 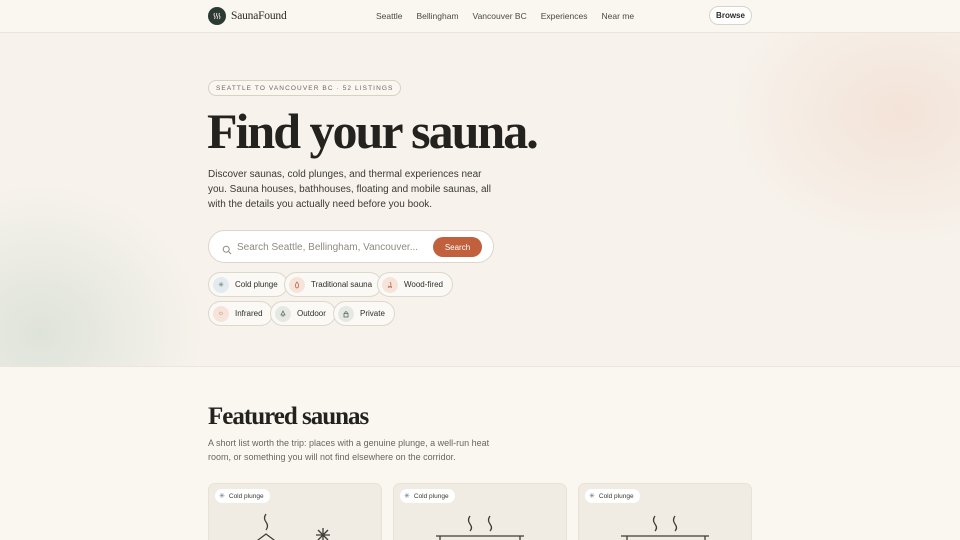 I want to click on chip-label: Cold plunge, so click(x=256, y=284).